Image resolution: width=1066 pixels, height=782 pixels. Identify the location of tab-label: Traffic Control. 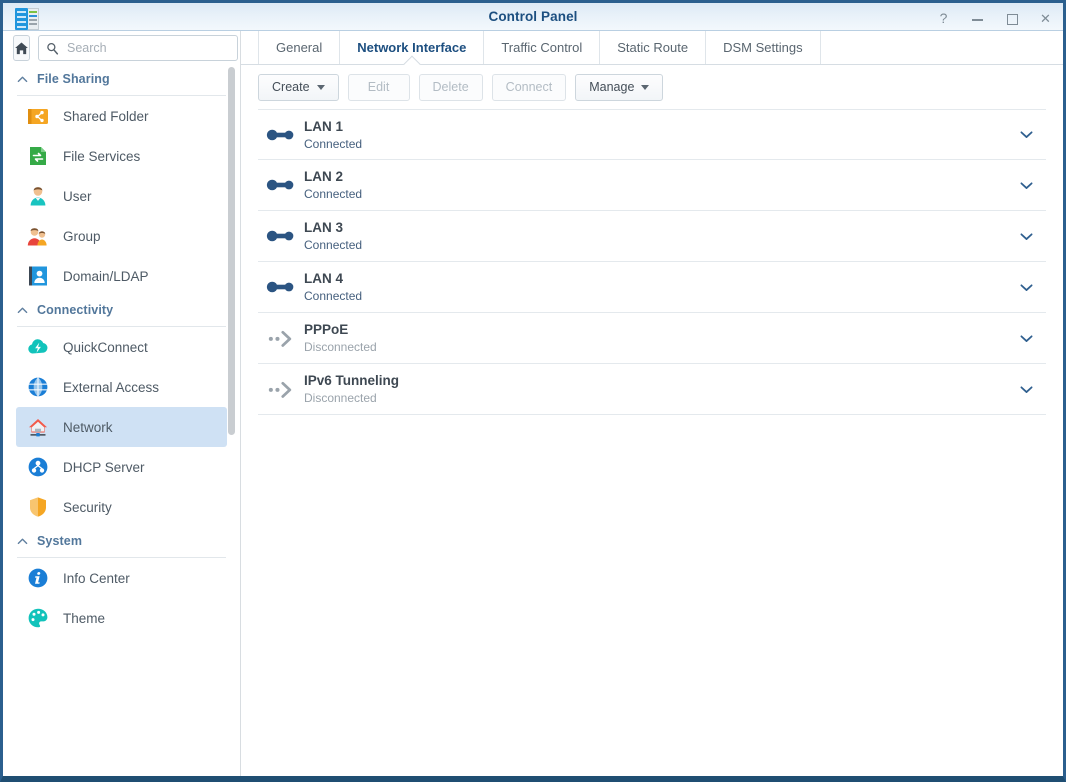
(542, 47).